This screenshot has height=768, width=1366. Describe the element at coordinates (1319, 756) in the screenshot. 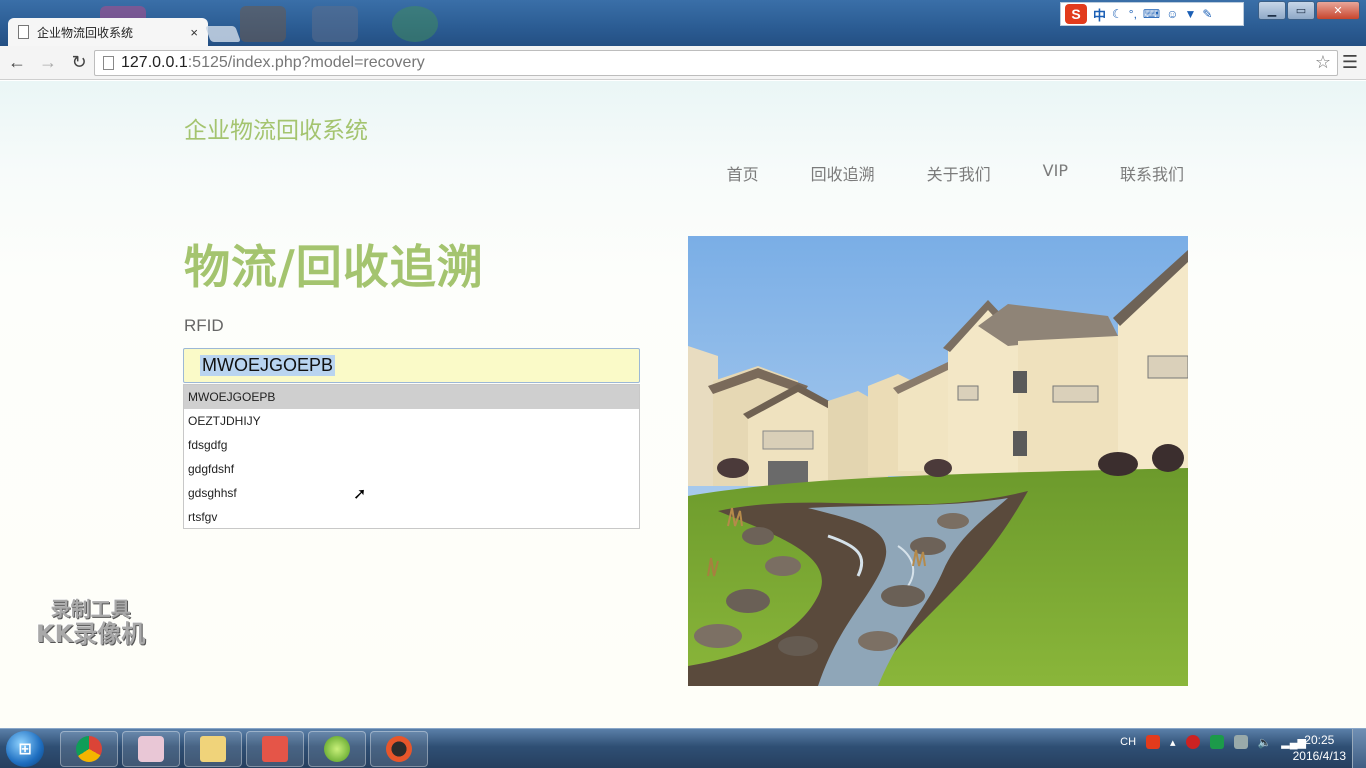

I see `clock-date: 2016/4/13` at that location.